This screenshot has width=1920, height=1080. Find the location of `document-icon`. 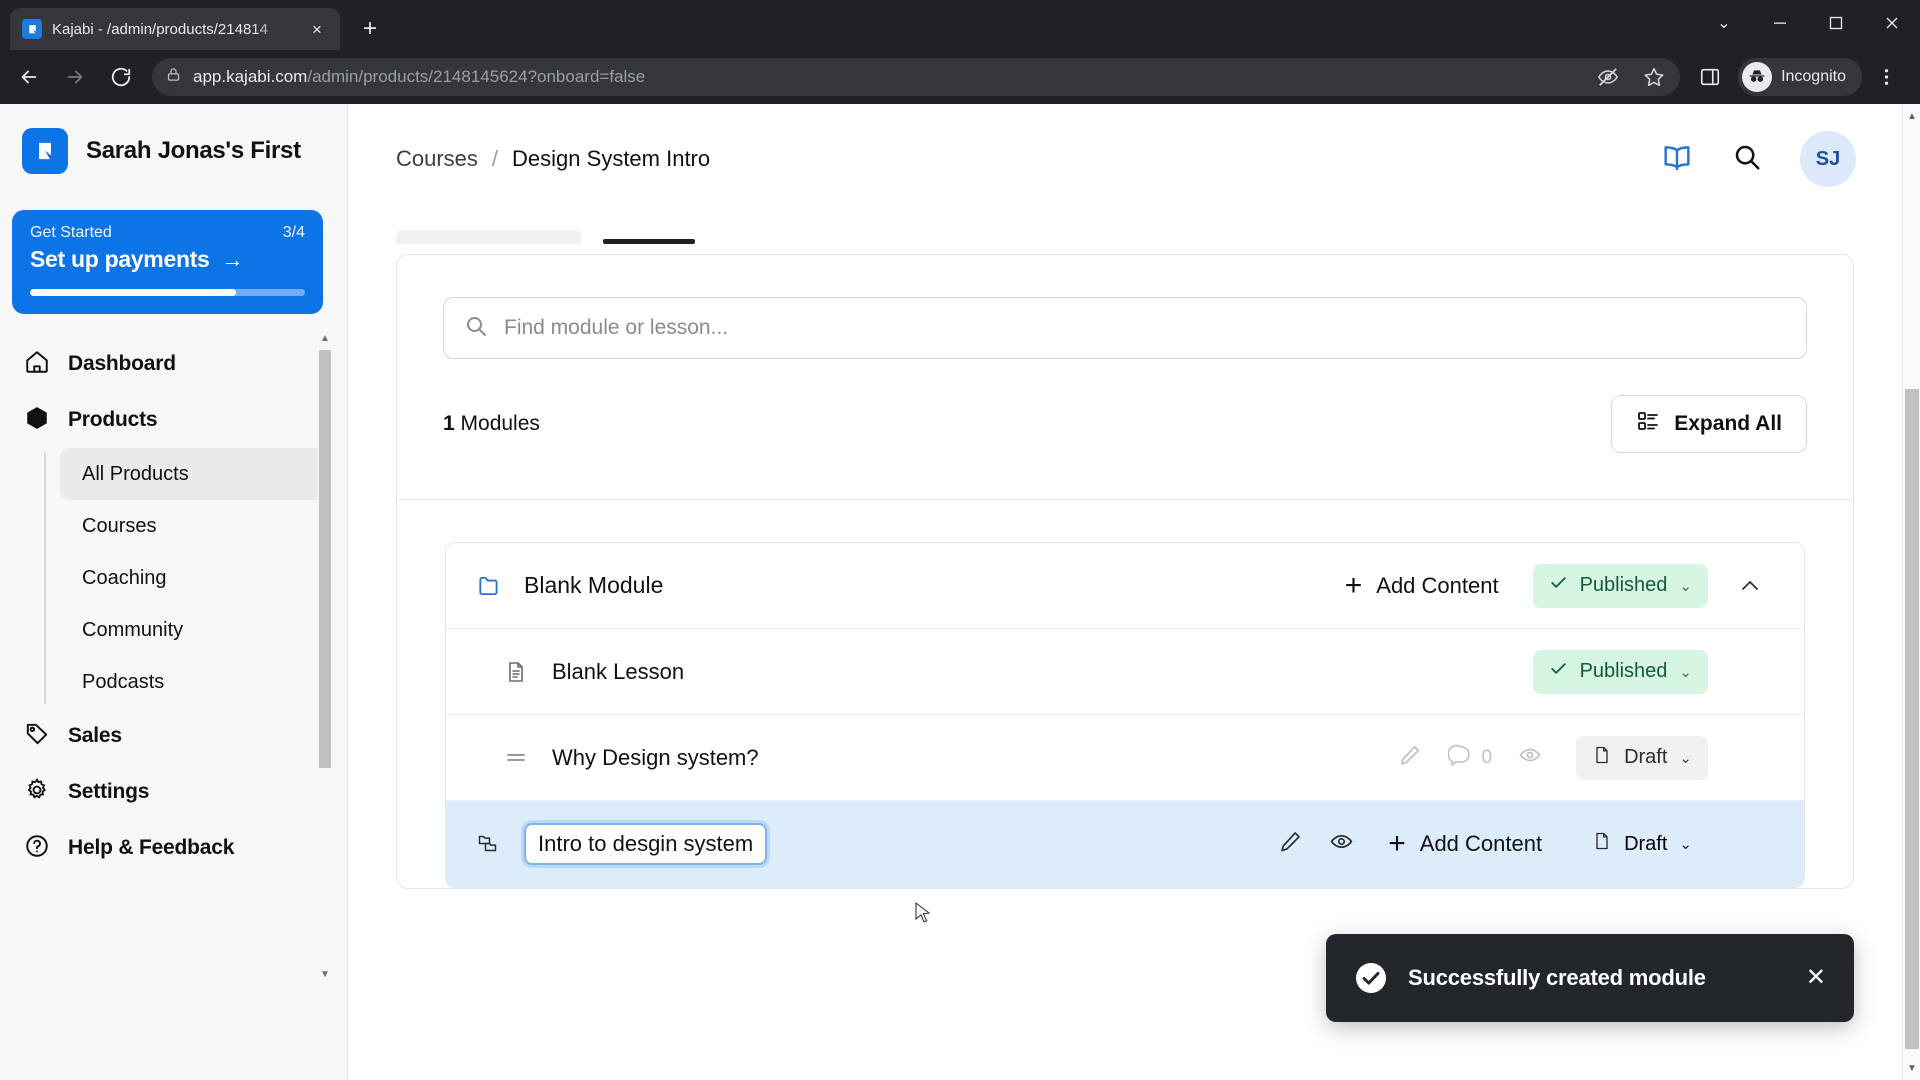

document-icon is located at coordinates (519, 672).